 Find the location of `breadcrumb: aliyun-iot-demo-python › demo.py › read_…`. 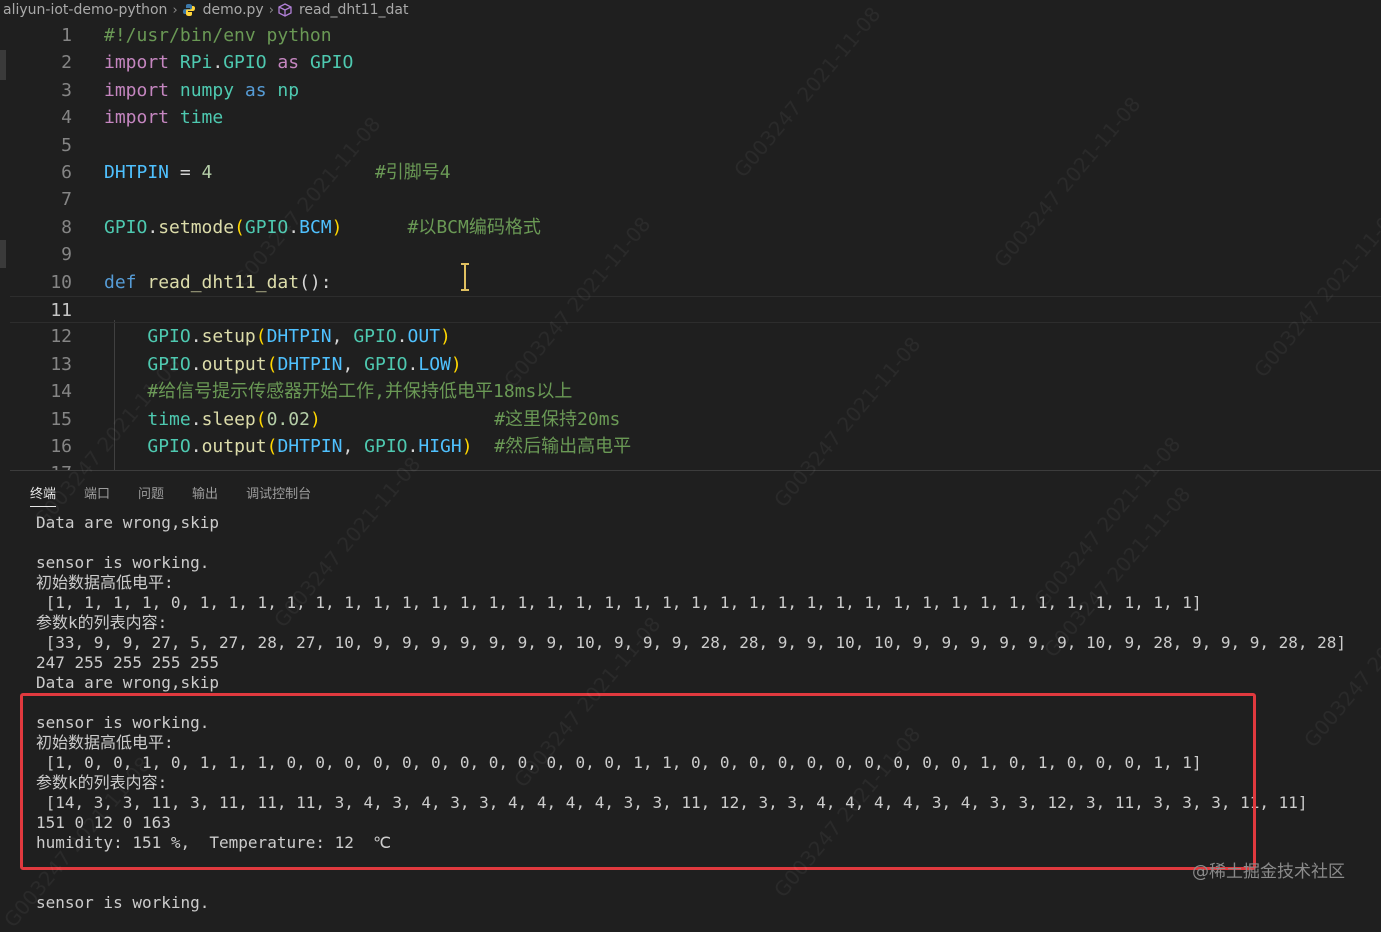

breadcrumb: aliyun-iot-demo-python › demo.py › read_… is located at coordinates (690, 10).